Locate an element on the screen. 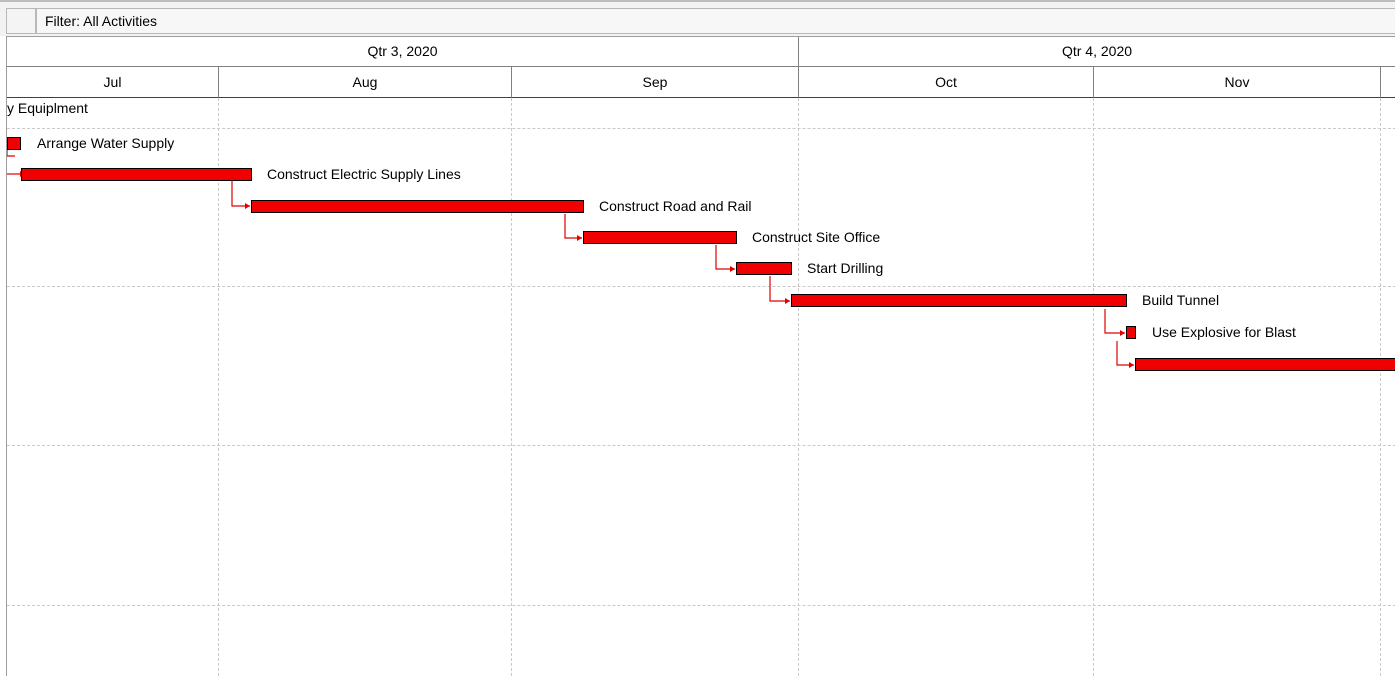 The height and width of the screenshot is (676, 1395). activity-bar-start-drilling is located at coordinates (764, 268).